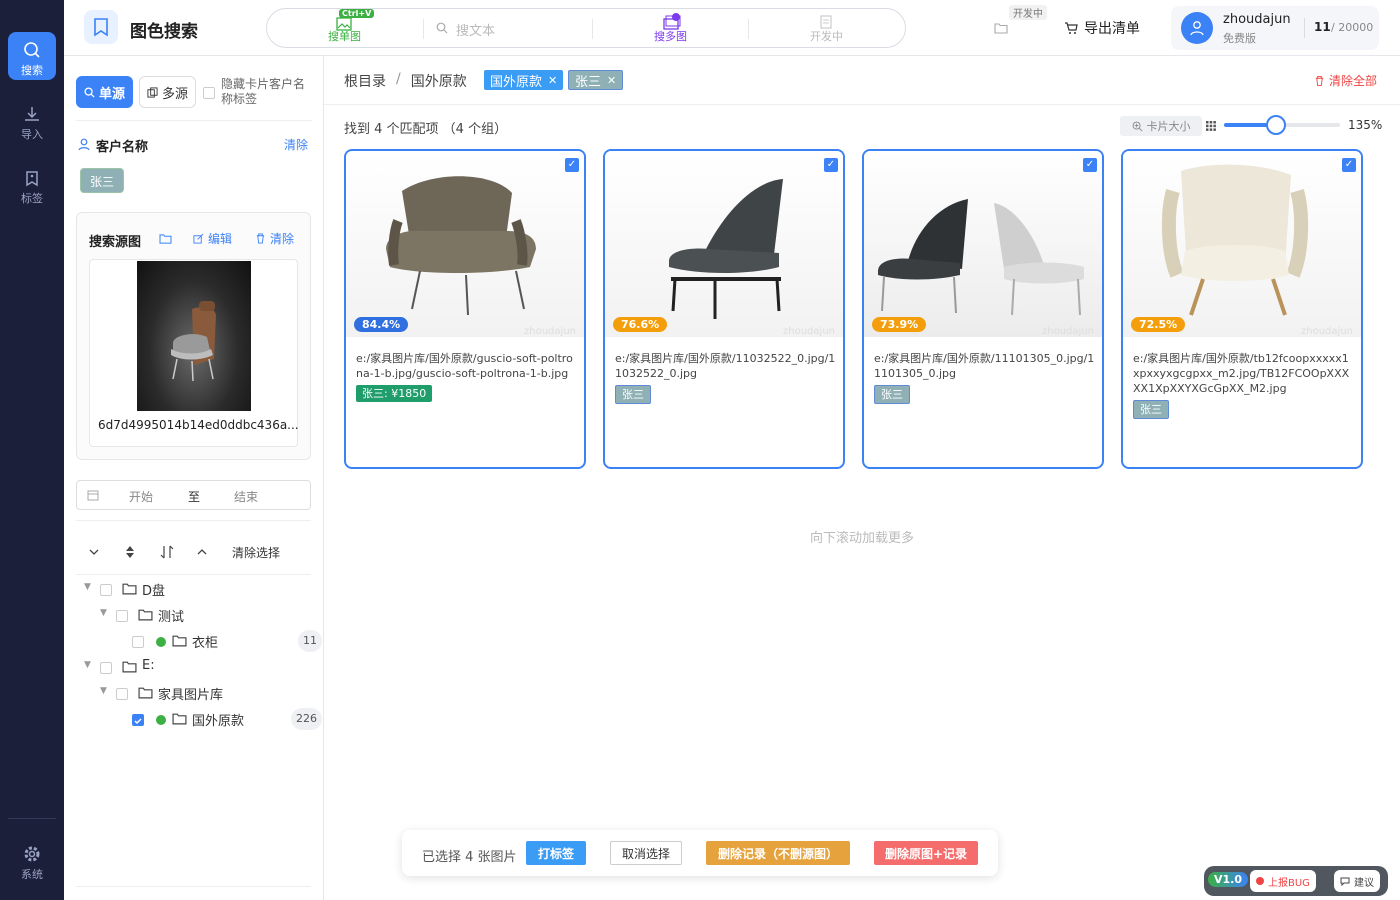 The height and width of the screenshot is (900, 1400). What do you see at coordinates (381, 324) in the screenshot?
I see `similarity-score: 84.4%` at bounding box center [381, 324].